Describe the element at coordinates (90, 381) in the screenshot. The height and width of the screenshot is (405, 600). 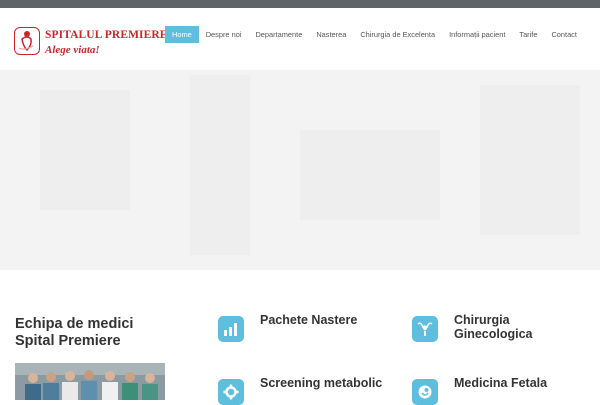
I see `team-photo` at that location.